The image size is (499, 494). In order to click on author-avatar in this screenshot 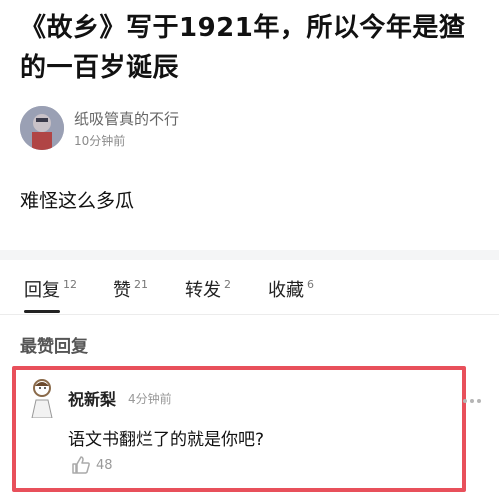, I will do `click(42, 128)`.